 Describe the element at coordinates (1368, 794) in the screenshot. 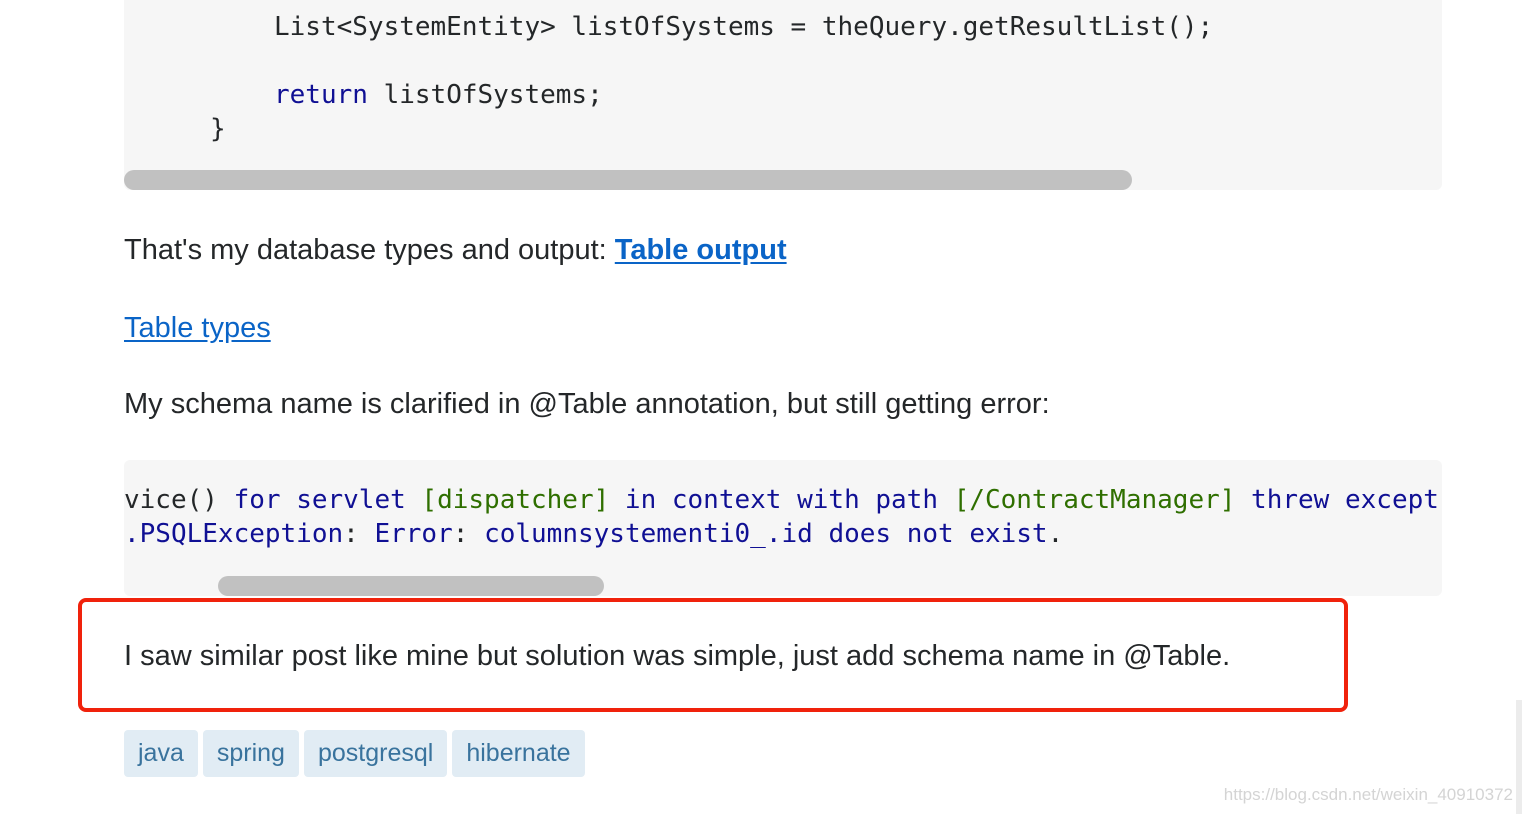

I see `watermark-url: https://blog.csdn.net/weixin_40910372` at that location.